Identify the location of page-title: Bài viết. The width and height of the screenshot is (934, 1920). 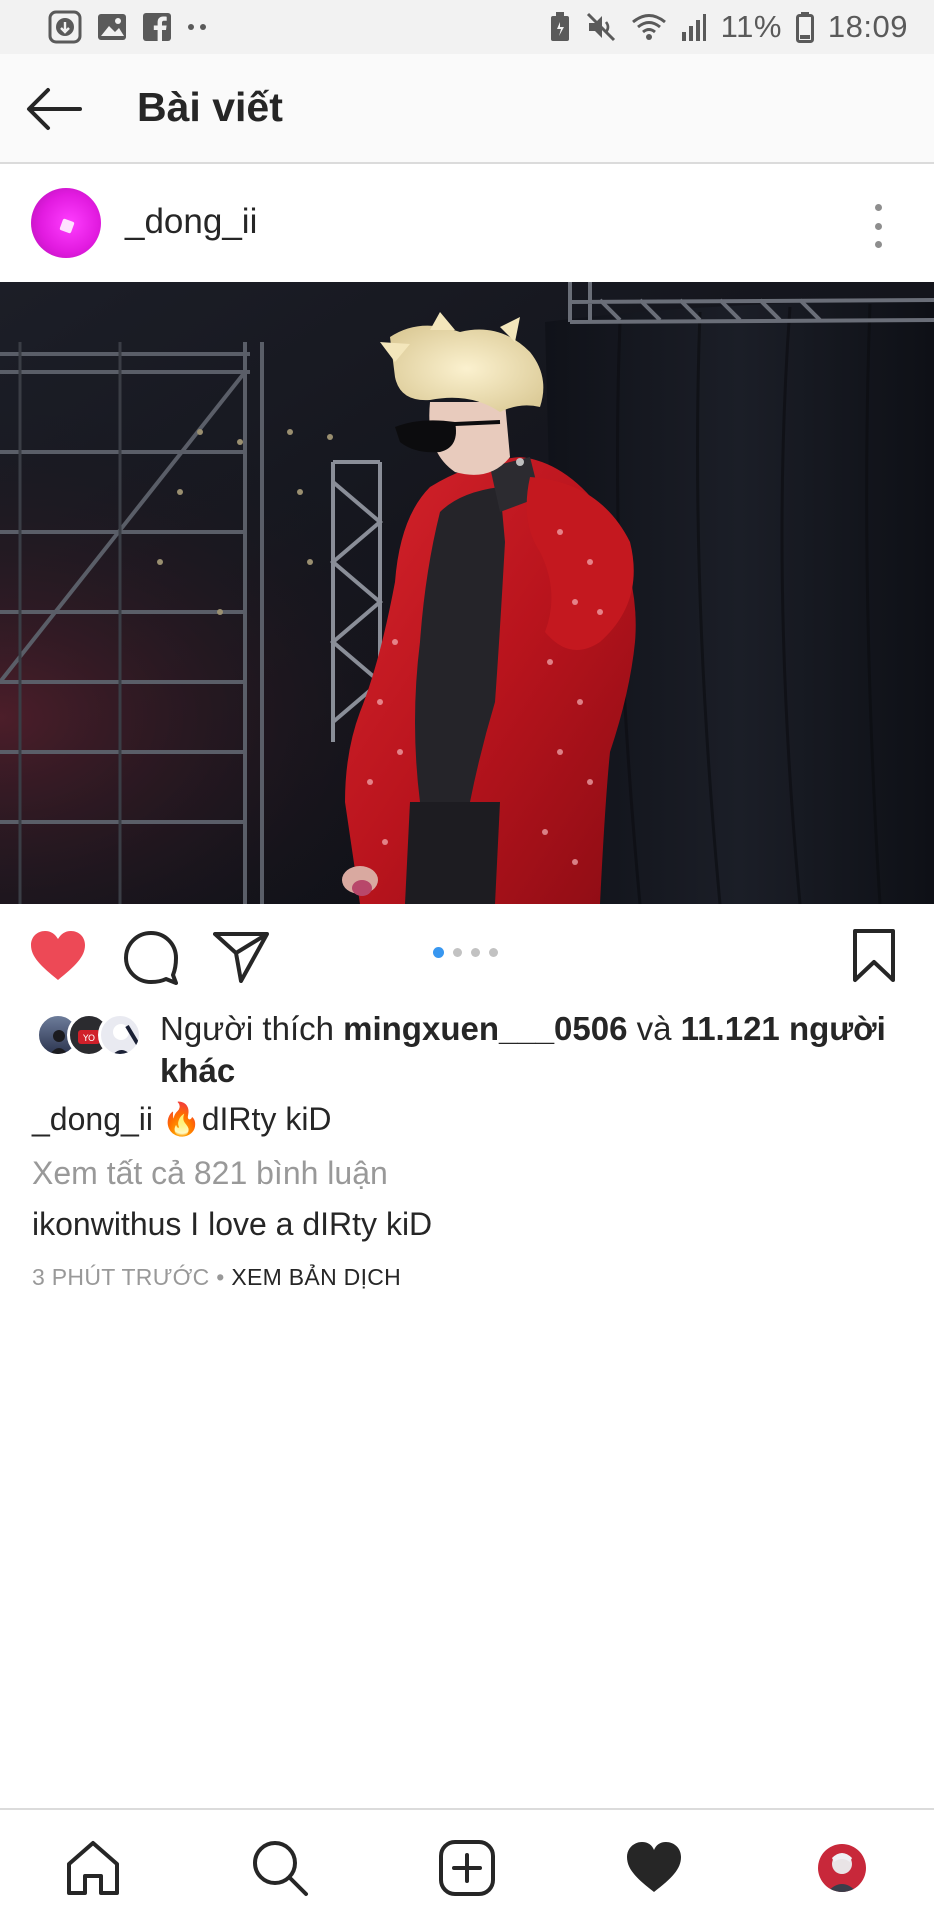
(210, 107).